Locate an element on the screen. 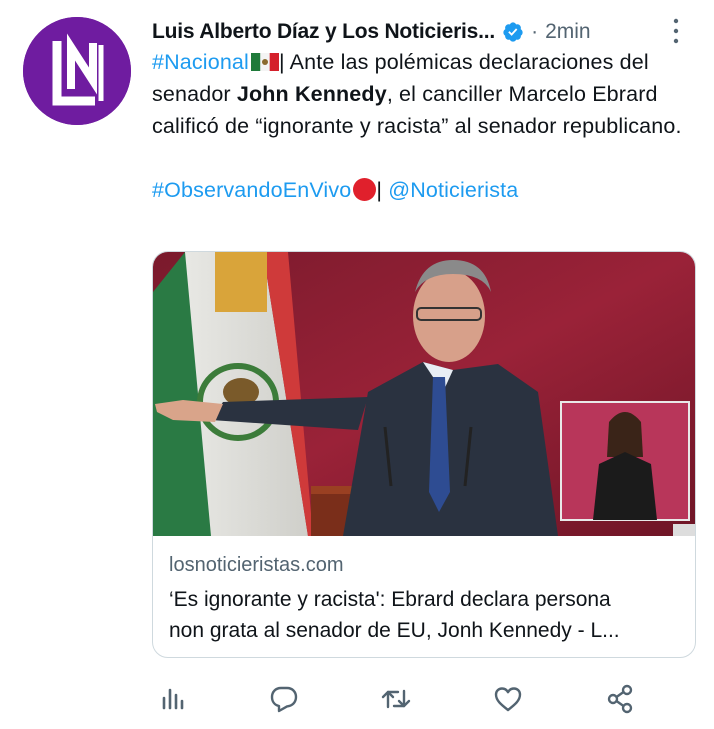 The height and width of the screenshot is (729, 714). more-options-icon is located at coordinates (676, 31).